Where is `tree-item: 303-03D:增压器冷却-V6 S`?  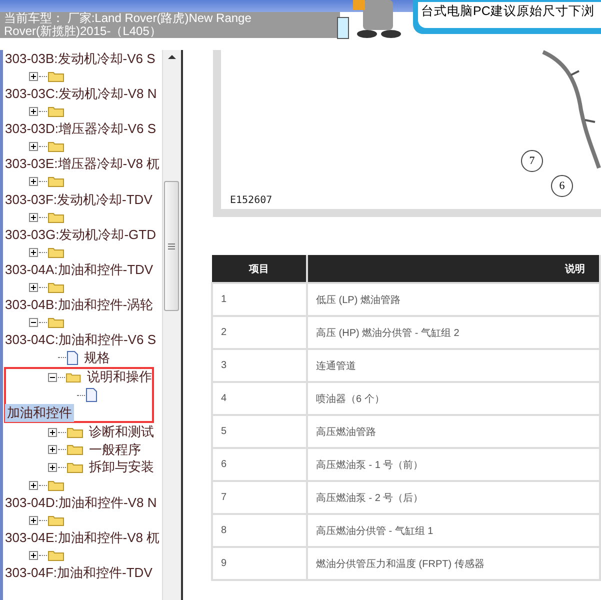
tree-item: 303-03D:增压器冷却-V6 S is located at coordinates (80, 129).